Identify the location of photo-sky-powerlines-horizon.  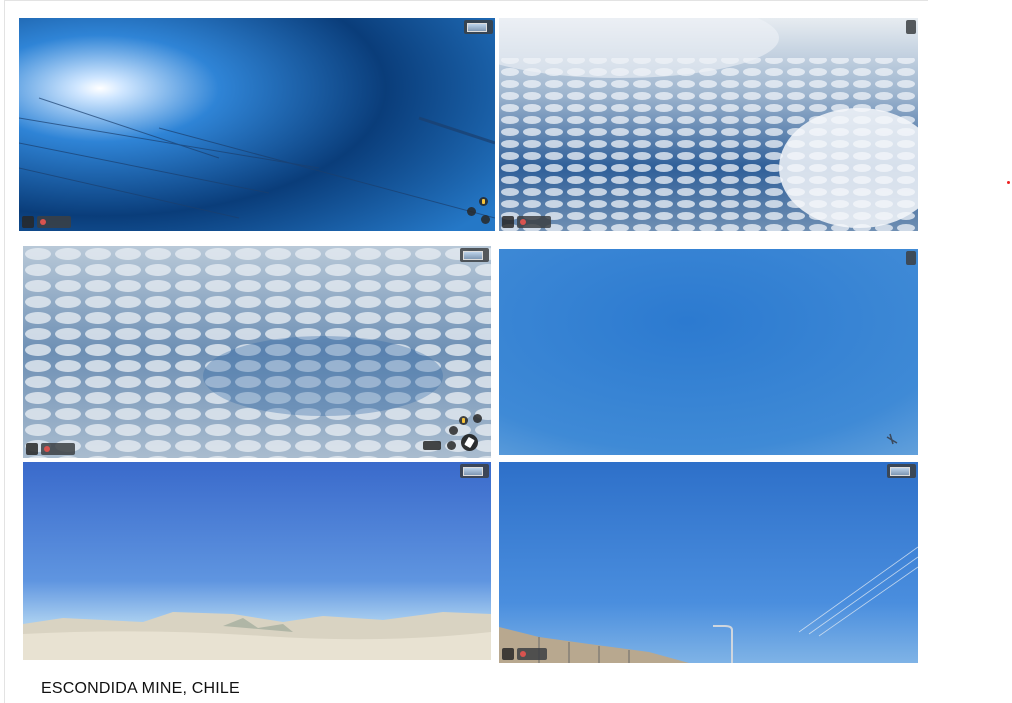
(708, 562).